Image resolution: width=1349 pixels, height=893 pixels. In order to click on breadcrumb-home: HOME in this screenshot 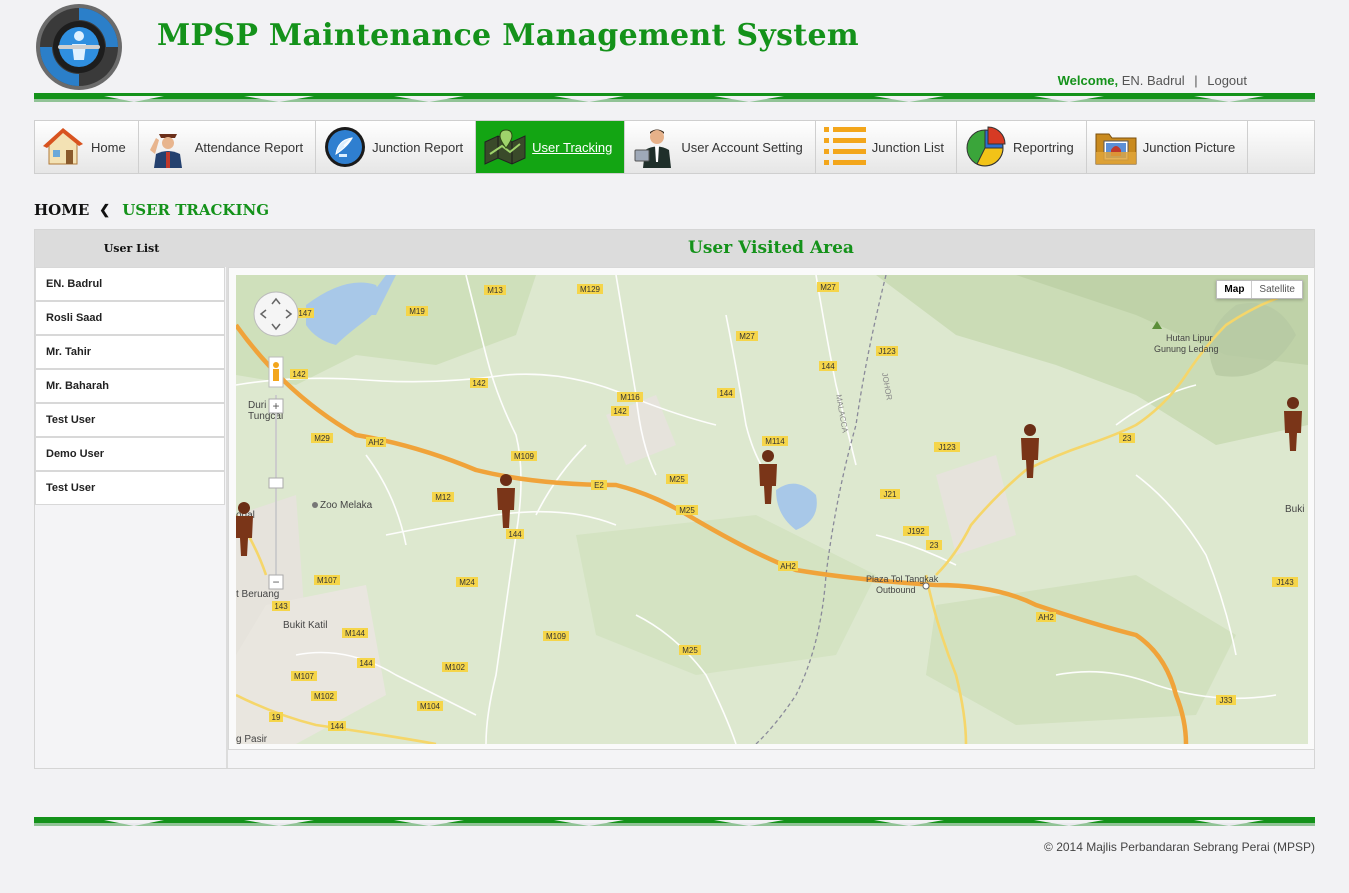, I will do `click(61, 210)`.